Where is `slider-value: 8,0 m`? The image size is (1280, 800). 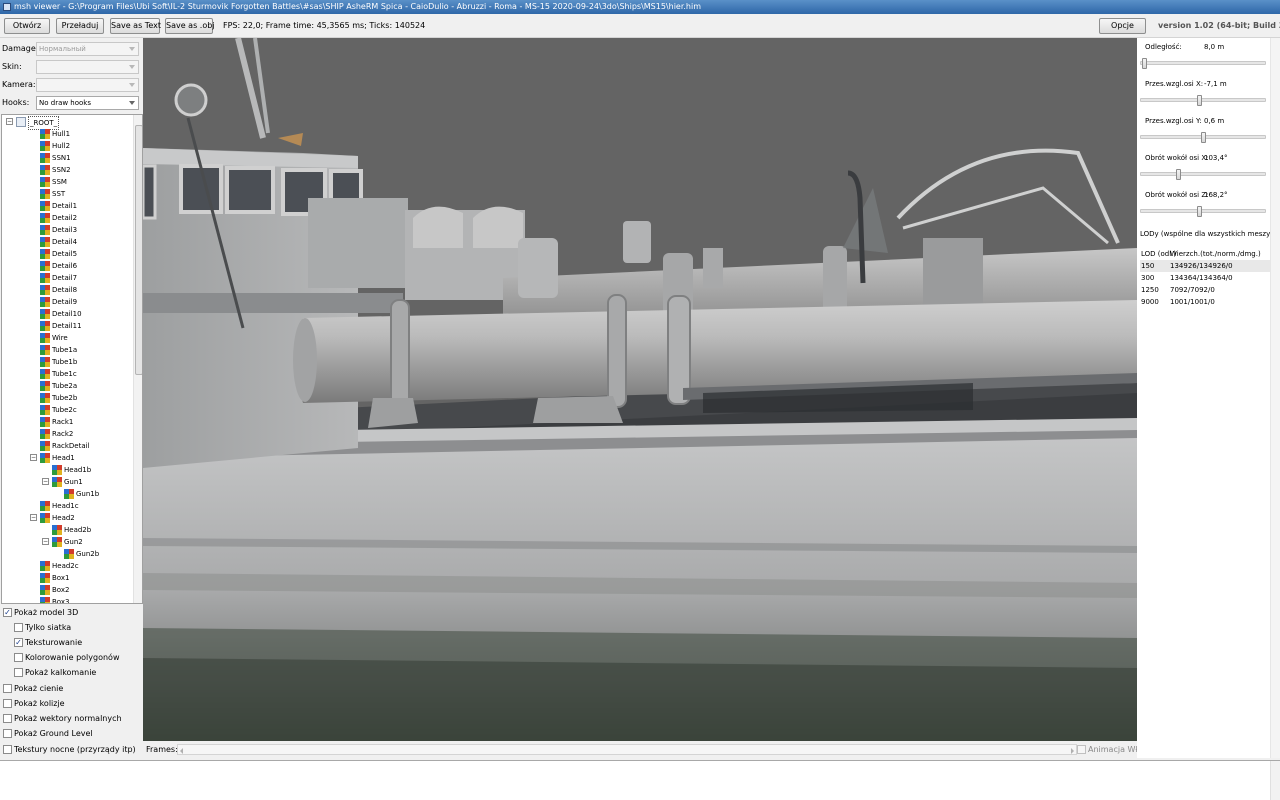 slider-value: 8,0 m is located at coordinates (1214, 47).